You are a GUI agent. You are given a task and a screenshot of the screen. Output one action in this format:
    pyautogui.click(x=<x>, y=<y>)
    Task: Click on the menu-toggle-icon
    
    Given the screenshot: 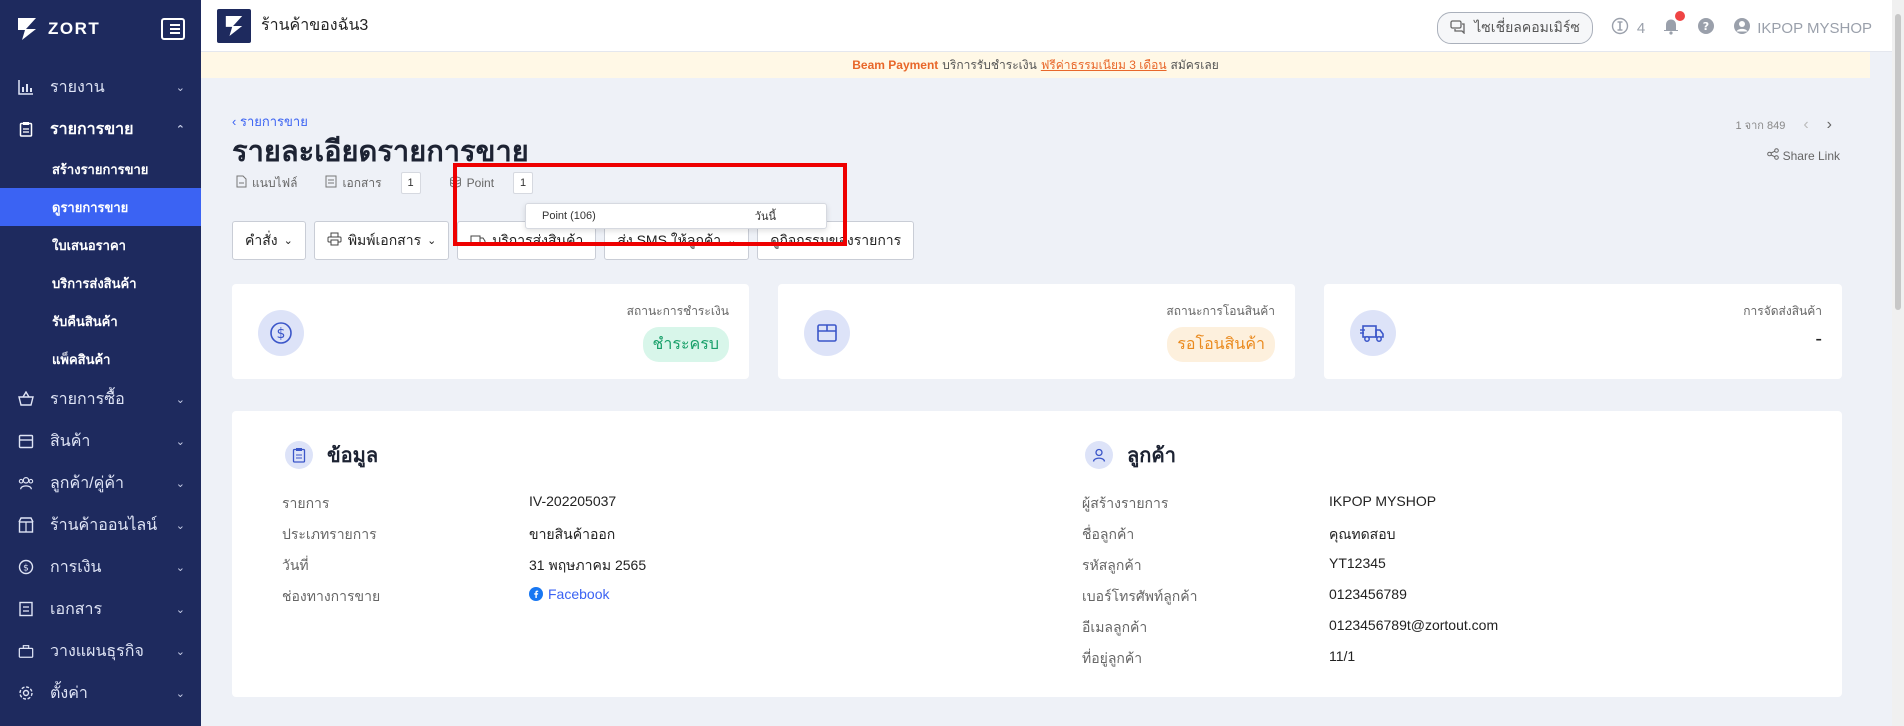 What is the action you would take?
    pyautogui.click(x=173, y=29)
    